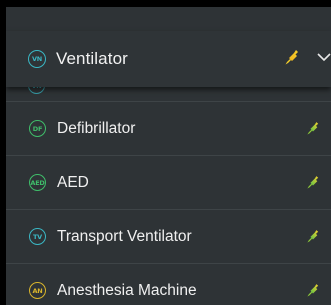 The height and width of the screenshot is (305, 331). Describe the element at coordinates (37, 128) in the screenshot. I see `defibrillator-badge-icon: DF` at that location.